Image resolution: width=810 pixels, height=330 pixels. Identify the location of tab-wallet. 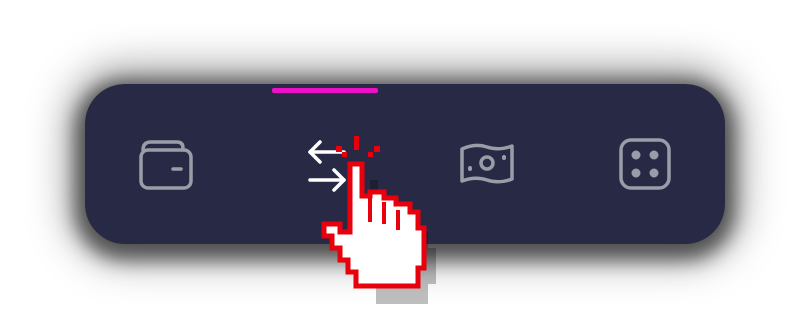
(165, 164).